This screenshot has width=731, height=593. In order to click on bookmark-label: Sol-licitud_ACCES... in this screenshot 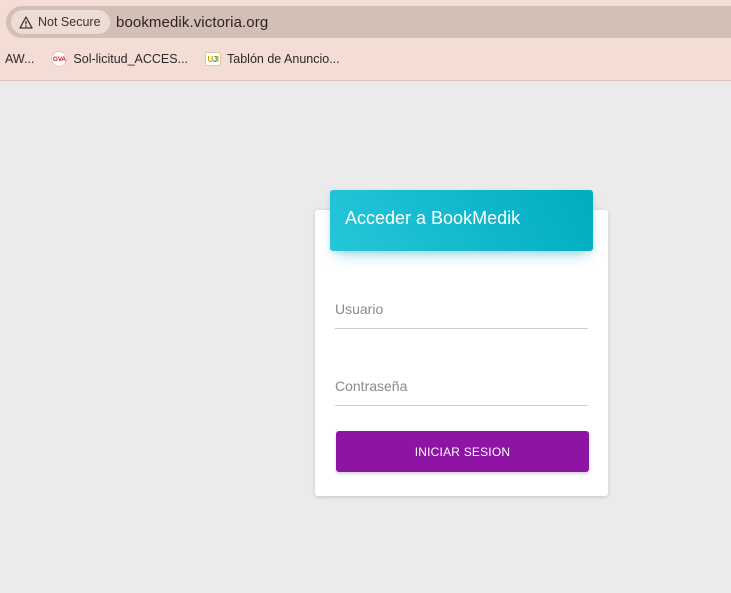, I will do `click(131, 59)`.